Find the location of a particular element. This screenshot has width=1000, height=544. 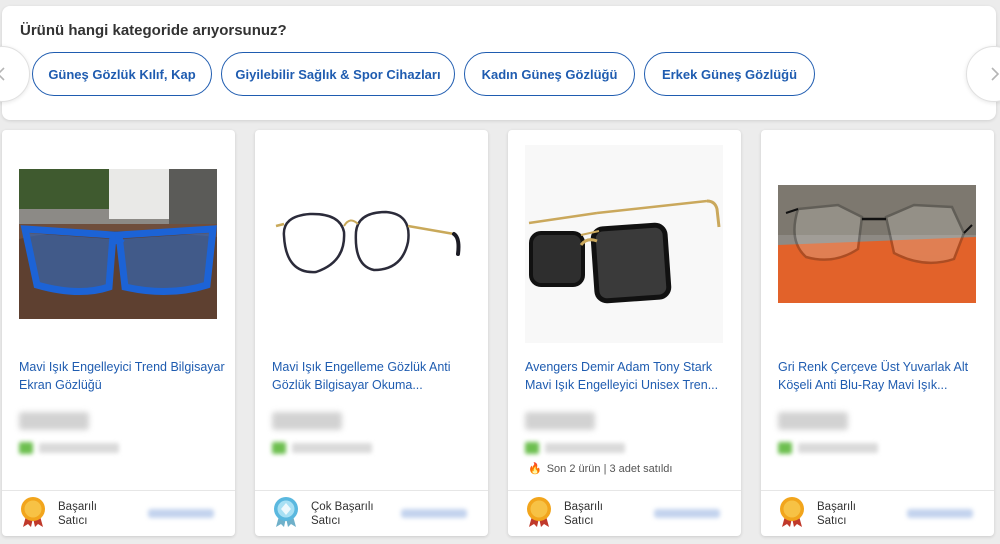

geometric-glasses-photo is located at coordinates (877, 244).